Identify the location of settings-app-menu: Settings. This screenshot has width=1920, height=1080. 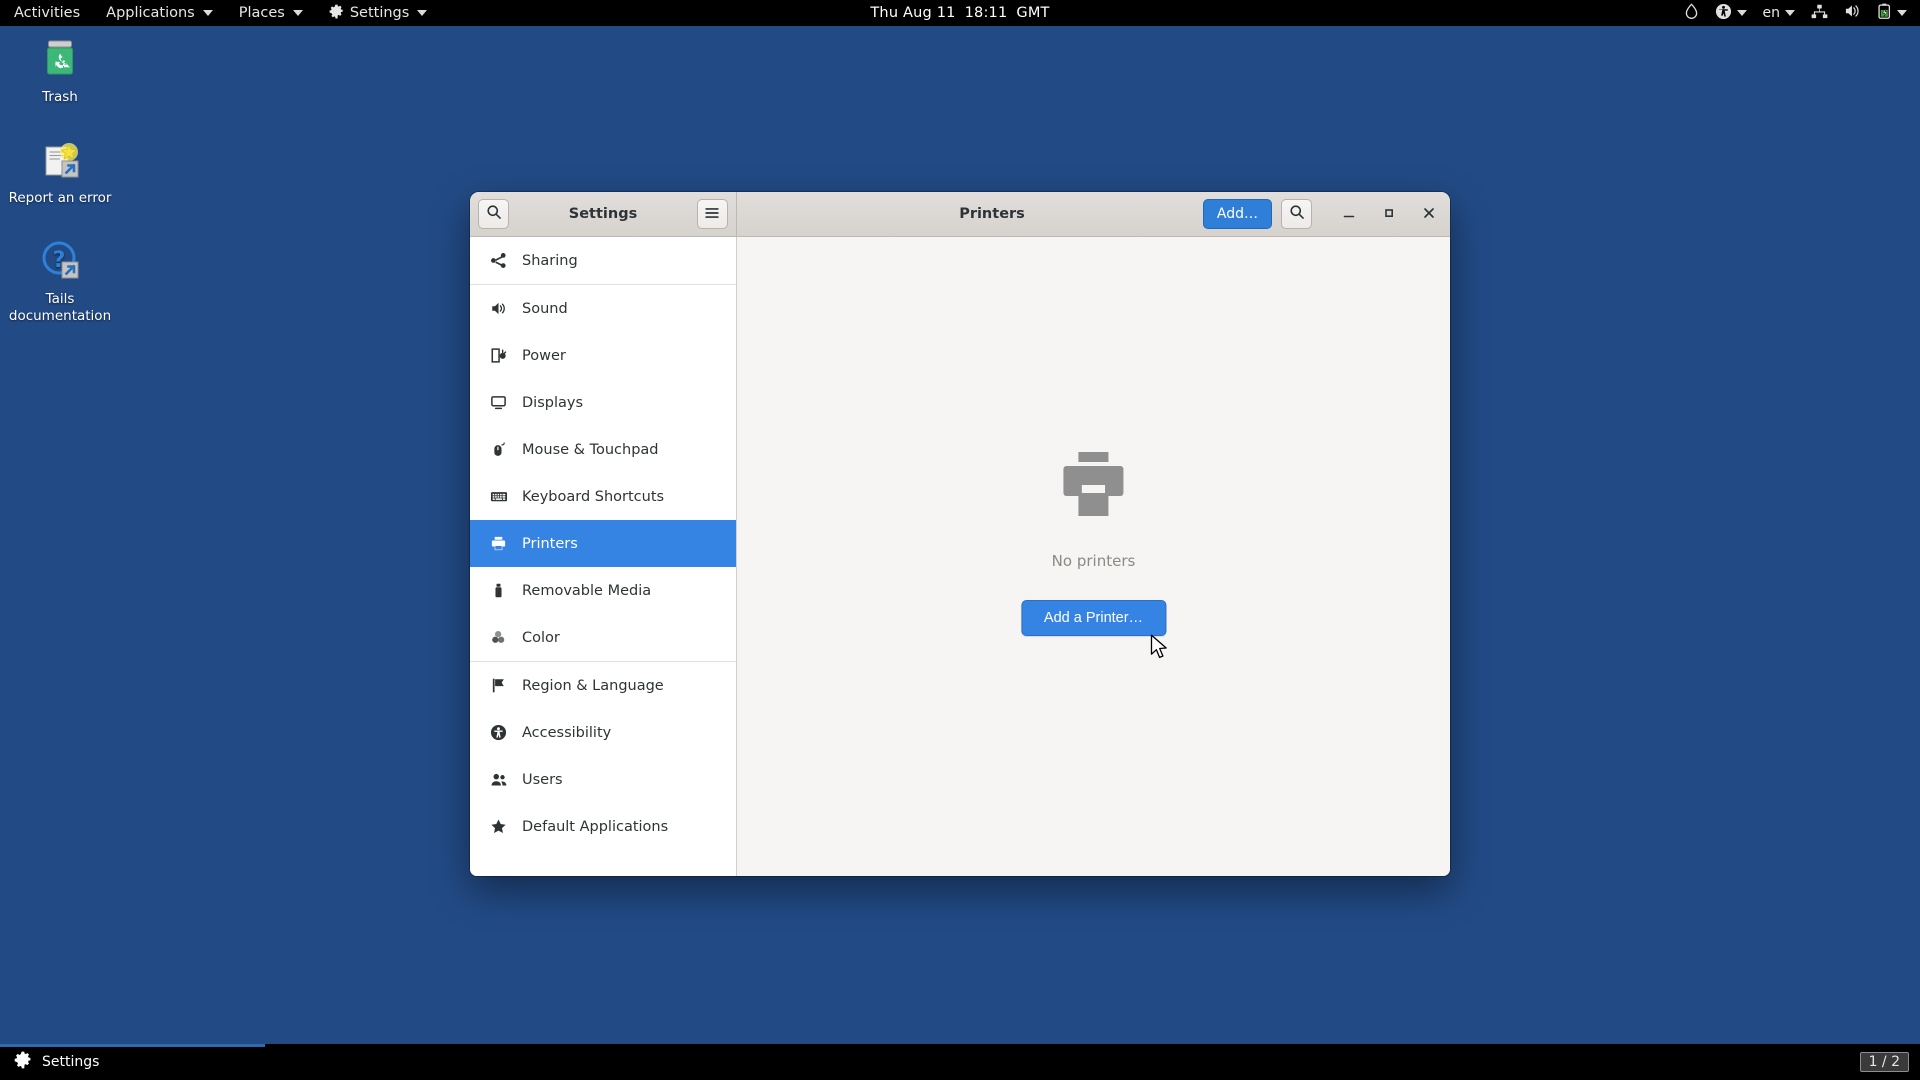
(378, 13).